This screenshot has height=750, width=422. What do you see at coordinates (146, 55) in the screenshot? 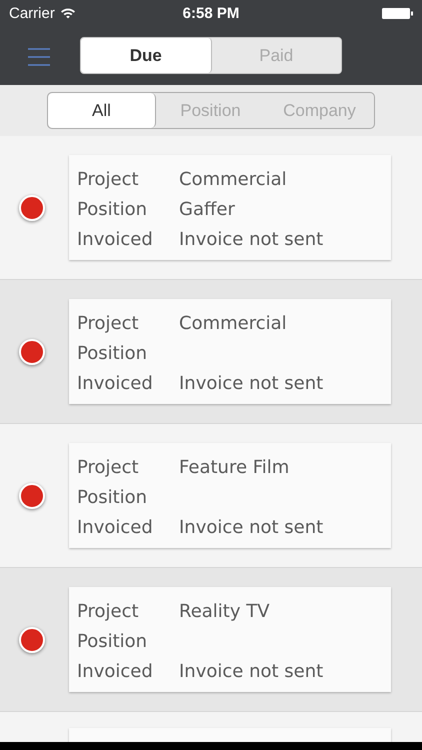
I see `tab: Due` at bounding box center [146, 55].